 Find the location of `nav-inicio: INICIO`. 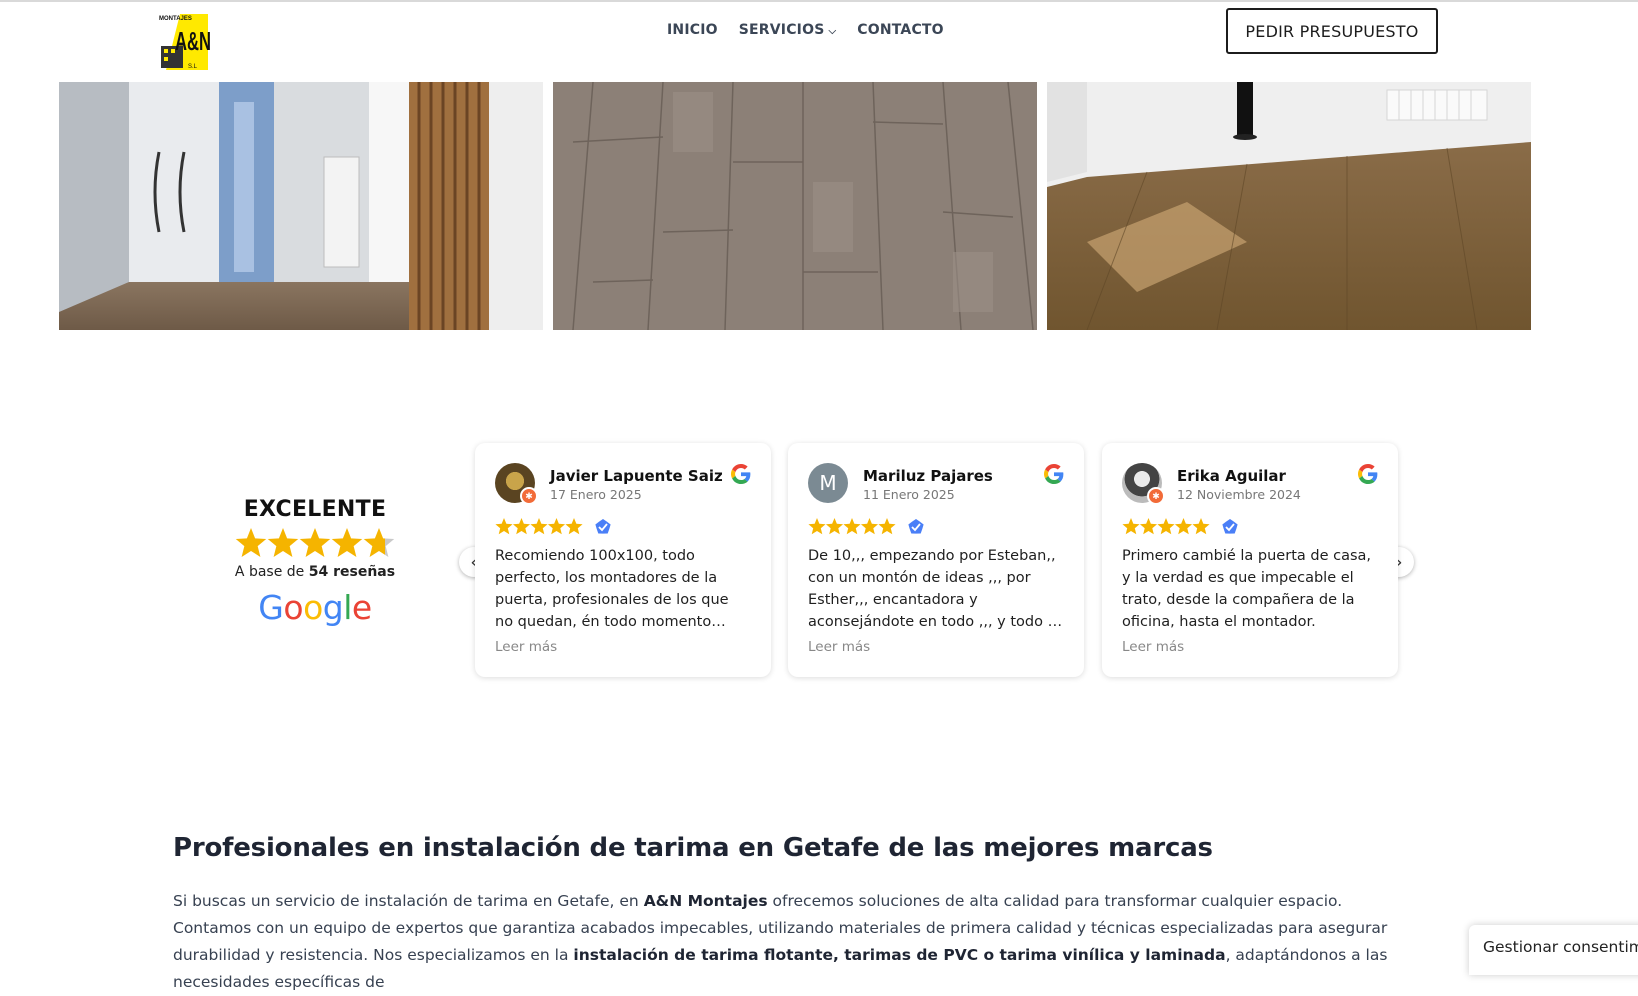

nav-inicio: INICIO is located at coordinates (692, 30).